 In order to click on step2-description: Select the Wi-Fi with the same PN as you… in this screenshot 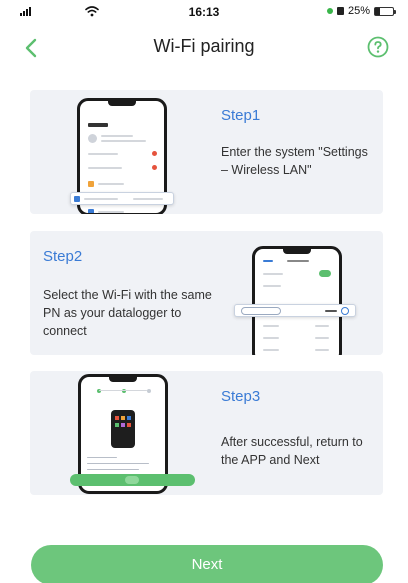, I will do `click(127, 313)`.